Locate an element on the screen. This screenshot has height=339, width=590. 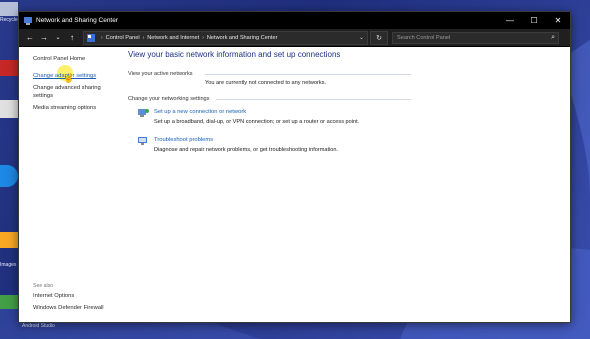
sidebar-item-media-streaming: Media streaming options is located at coordinates (64, 109).